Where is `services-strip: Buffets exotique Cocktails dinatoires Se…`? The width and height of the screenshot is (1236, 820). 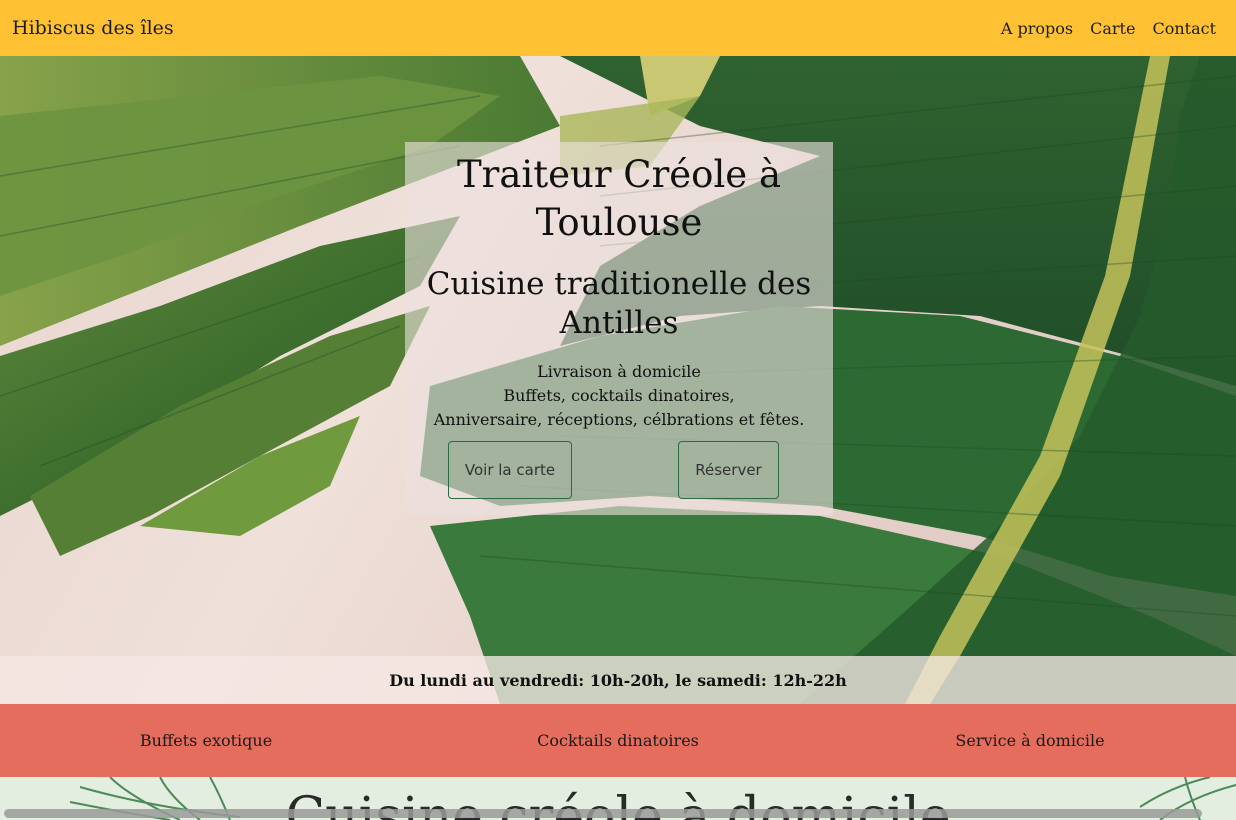 services-strip: Buffets exotique Cocktails dinatoires Se… is located at coordinates (618, 740).